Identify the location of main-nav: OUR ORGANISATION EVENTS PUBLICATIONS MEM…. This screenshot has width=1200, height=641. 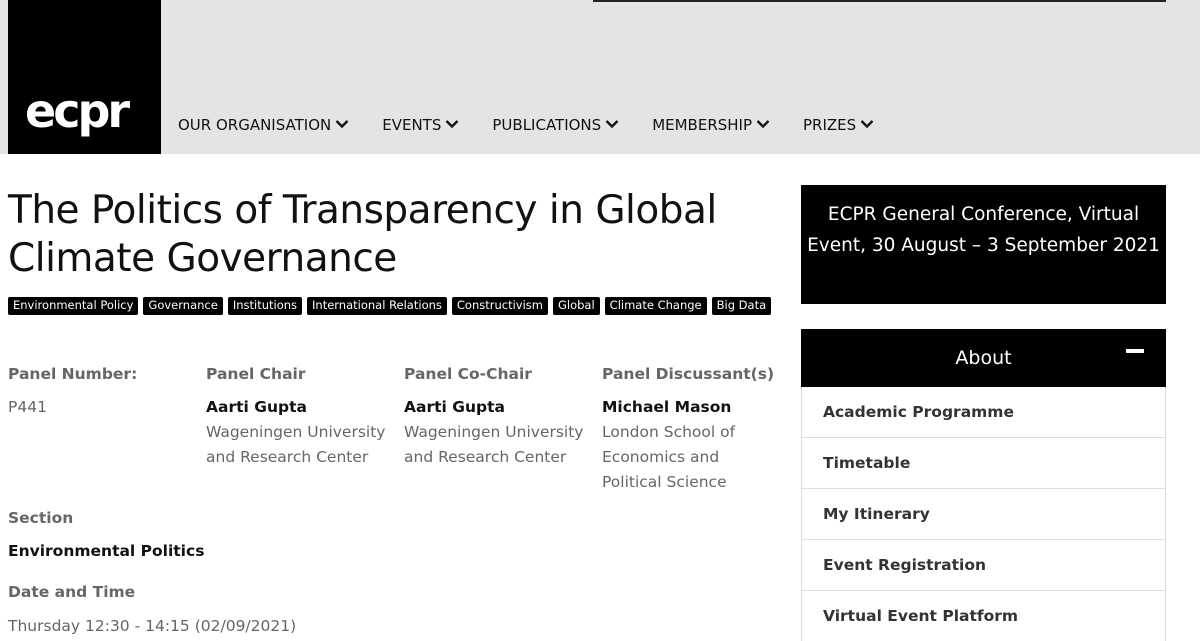
(526, 125).